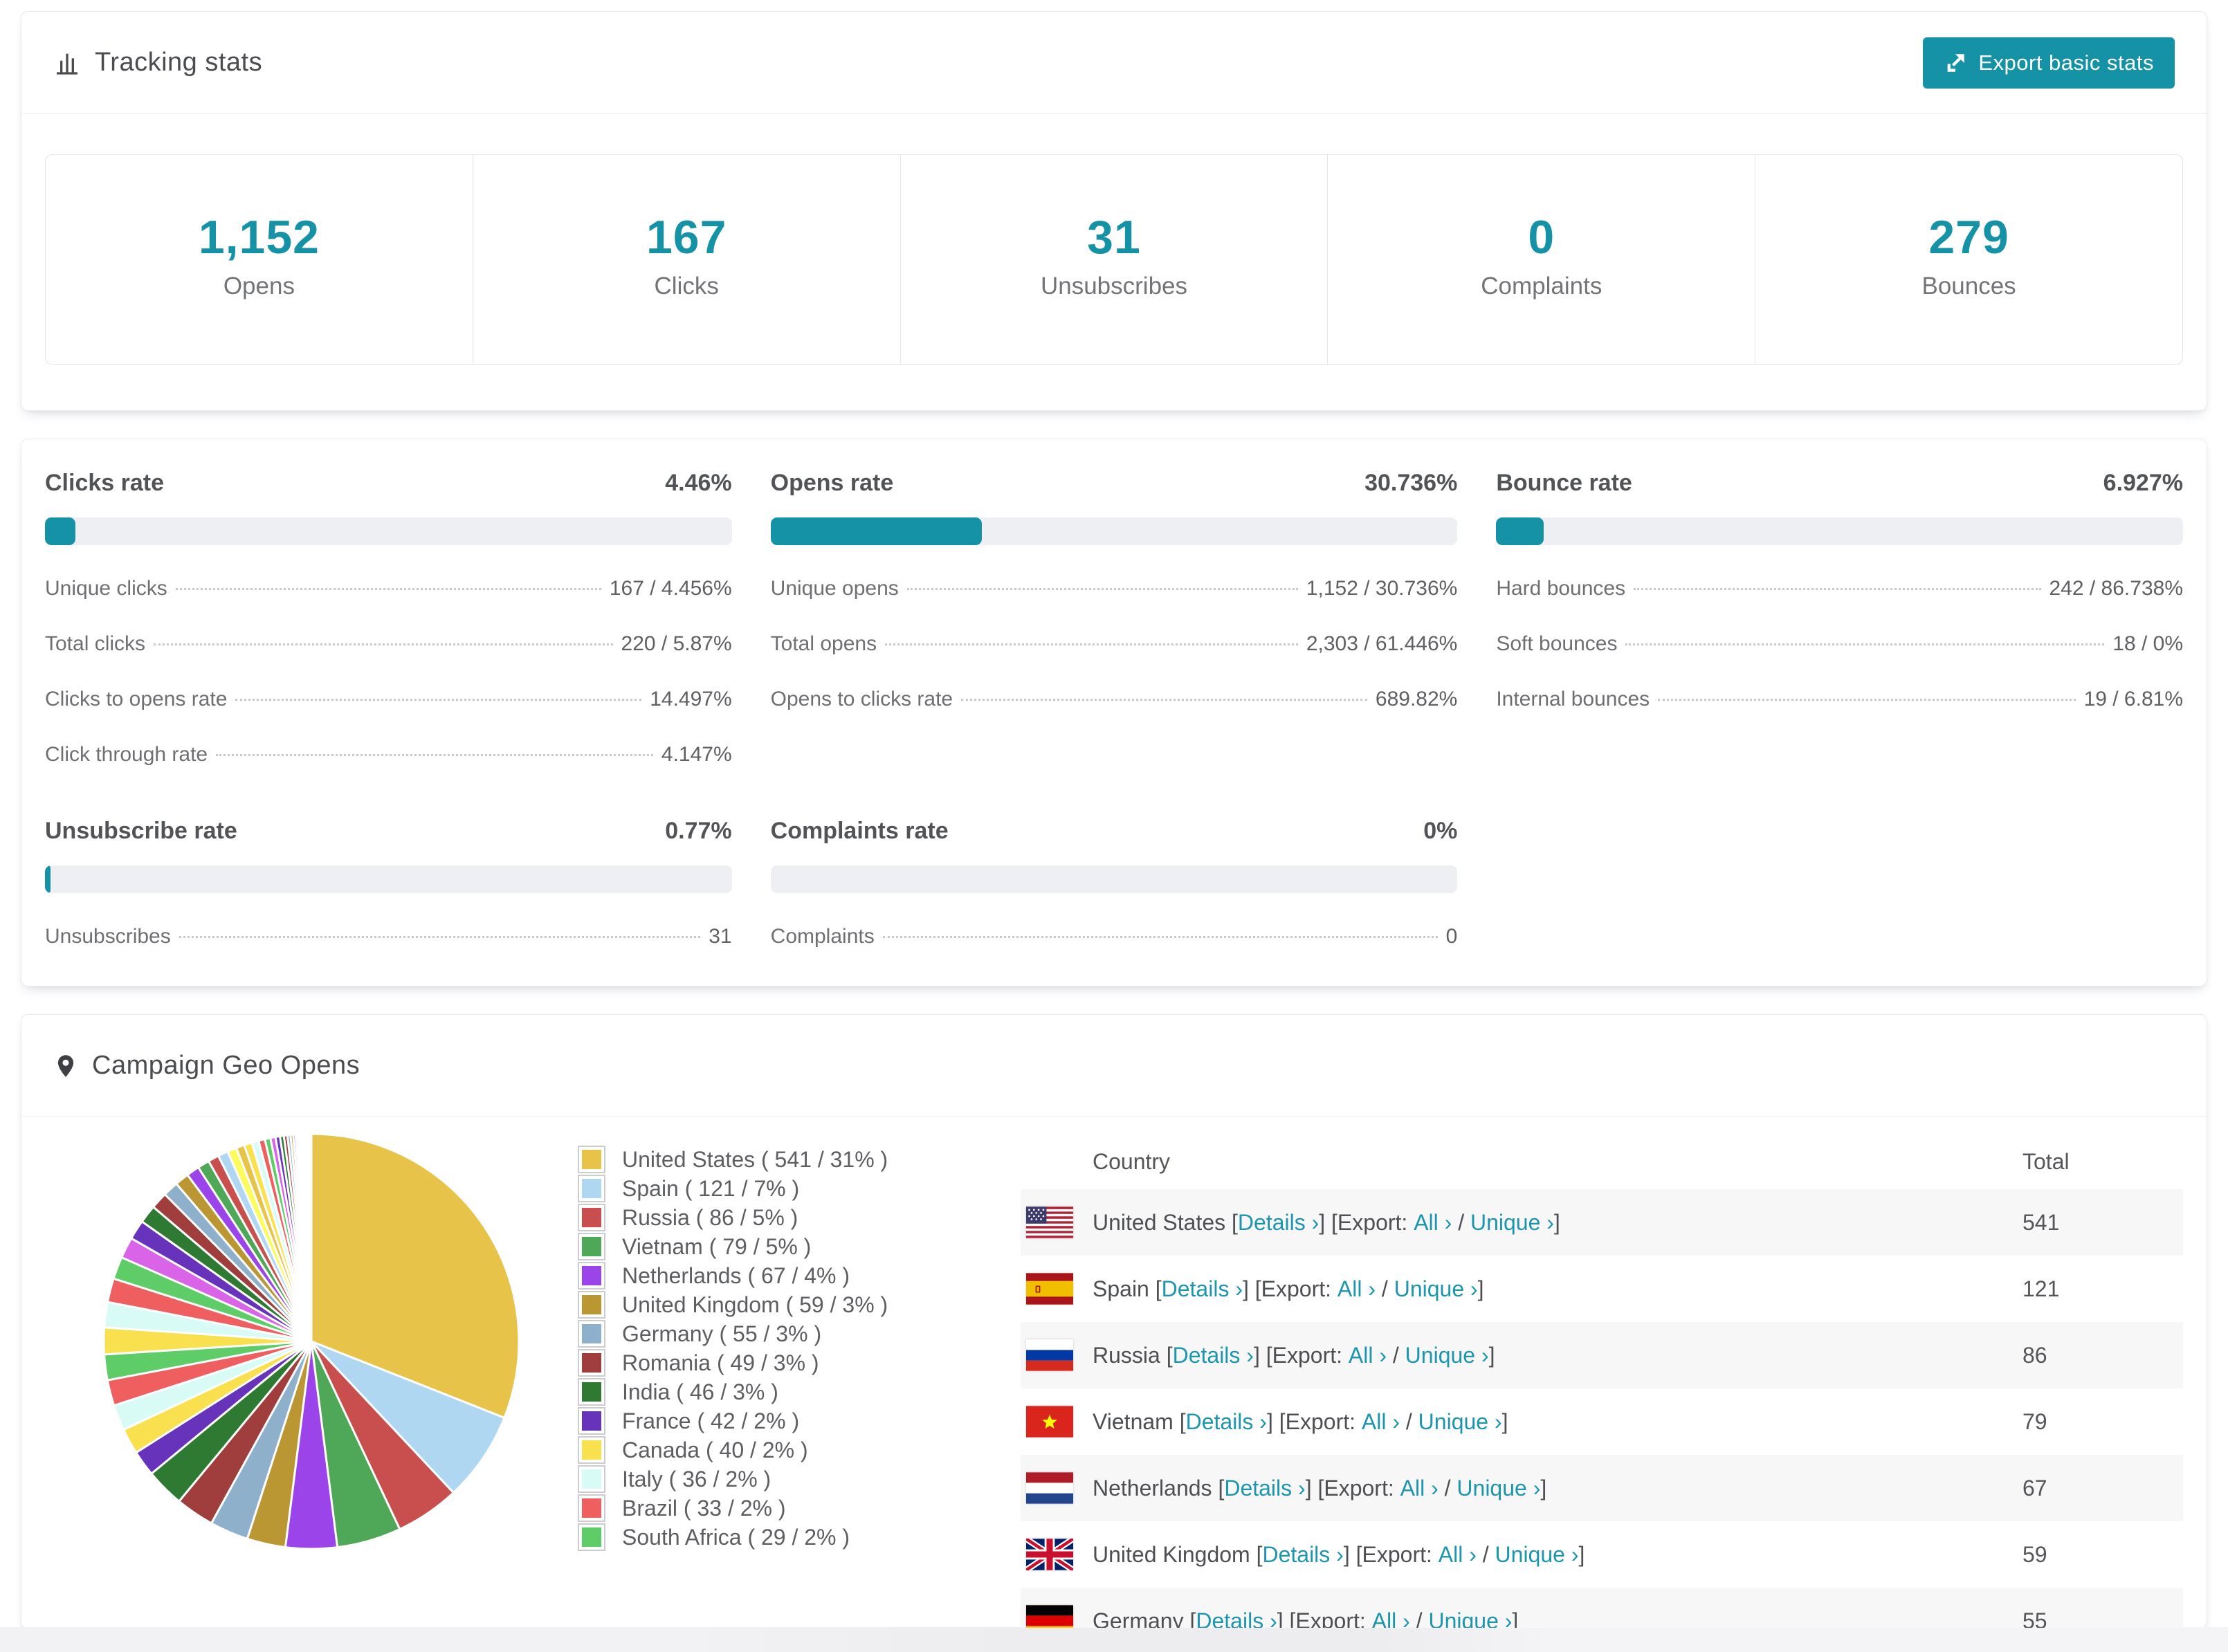 This screenshot has width=2228, height=1652. I want to click on metric-value: 19 / 6.81%, so click(2133, 699).